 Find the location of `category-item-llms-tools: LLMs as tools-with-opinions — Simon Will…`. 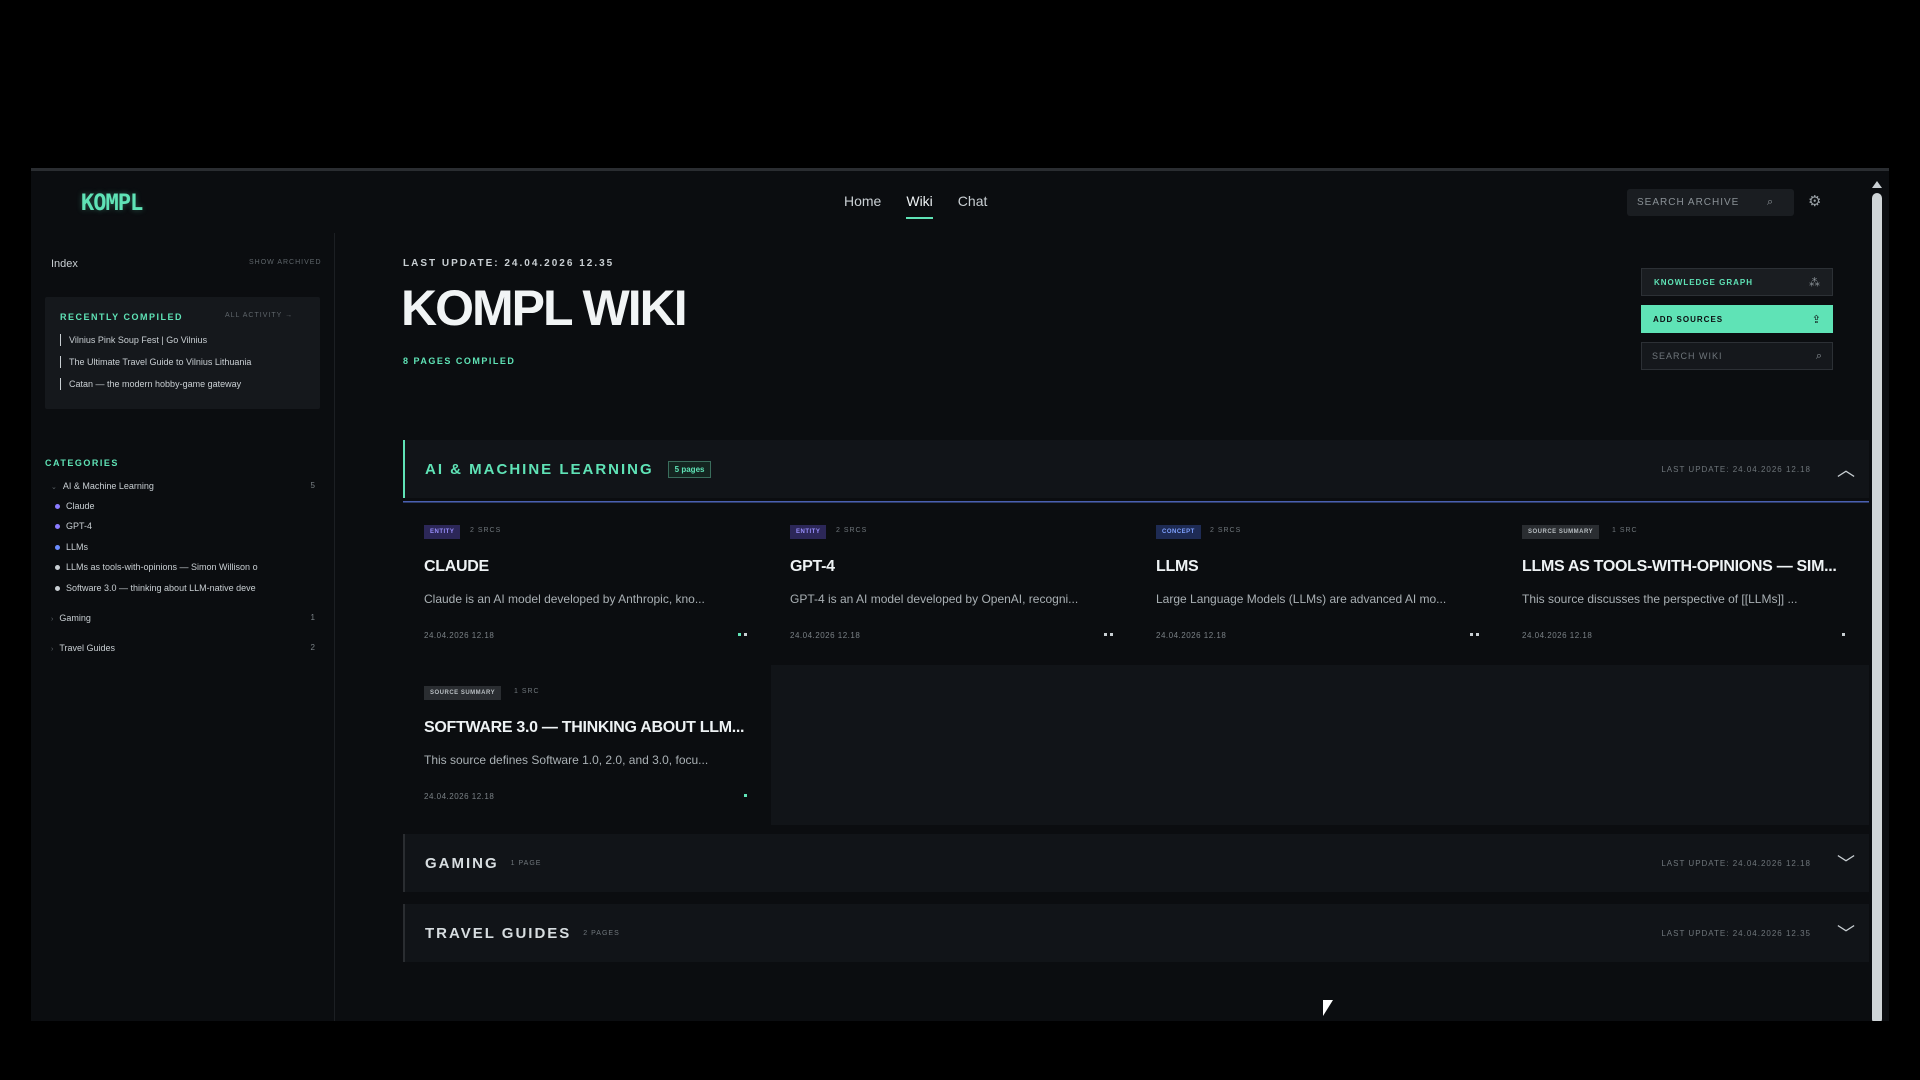

category-item-llms-tools: LLMs as tools-with-opinions — Simon Will… is located at coordinates (190, 567).